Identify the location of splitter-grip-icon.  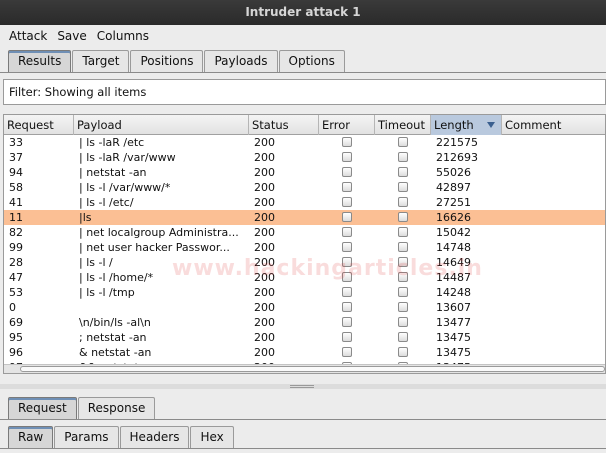
(302, 386).